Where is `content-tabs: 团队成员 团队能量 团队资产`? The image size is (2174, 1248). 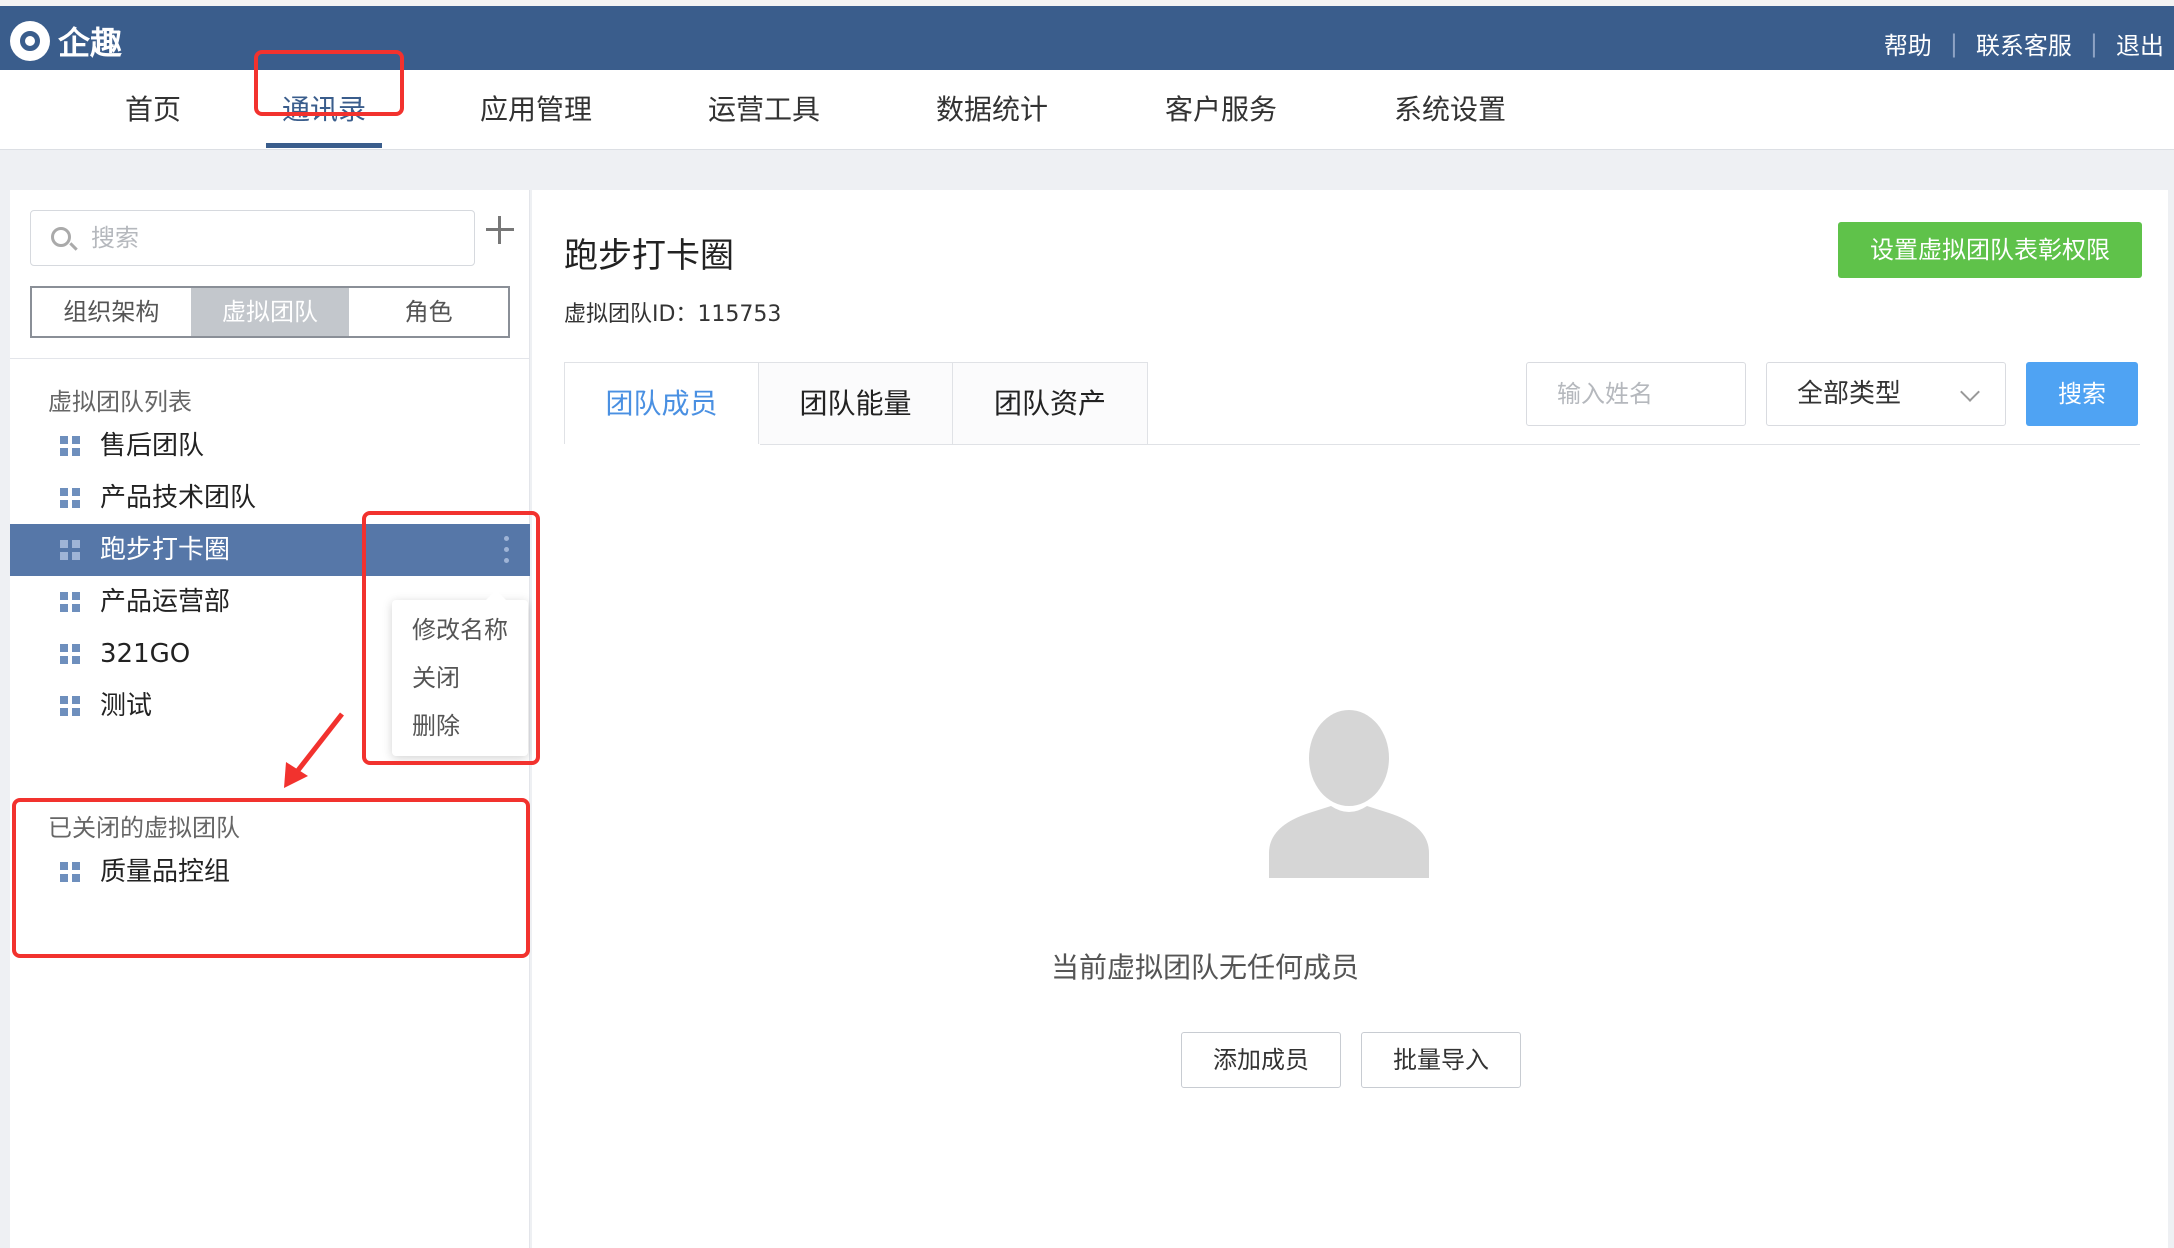 content-tabs: 团队成员 团队能量 团队资产 is located at coordinates (856, 403).